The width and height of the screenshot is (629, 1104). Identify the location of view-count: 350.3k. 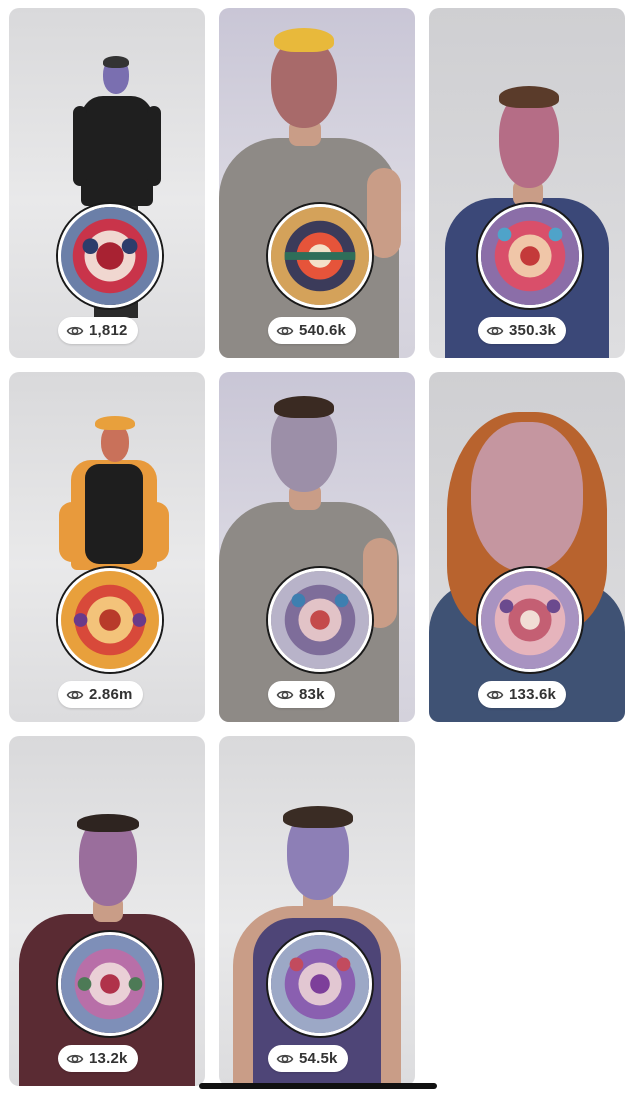
(533, 330).